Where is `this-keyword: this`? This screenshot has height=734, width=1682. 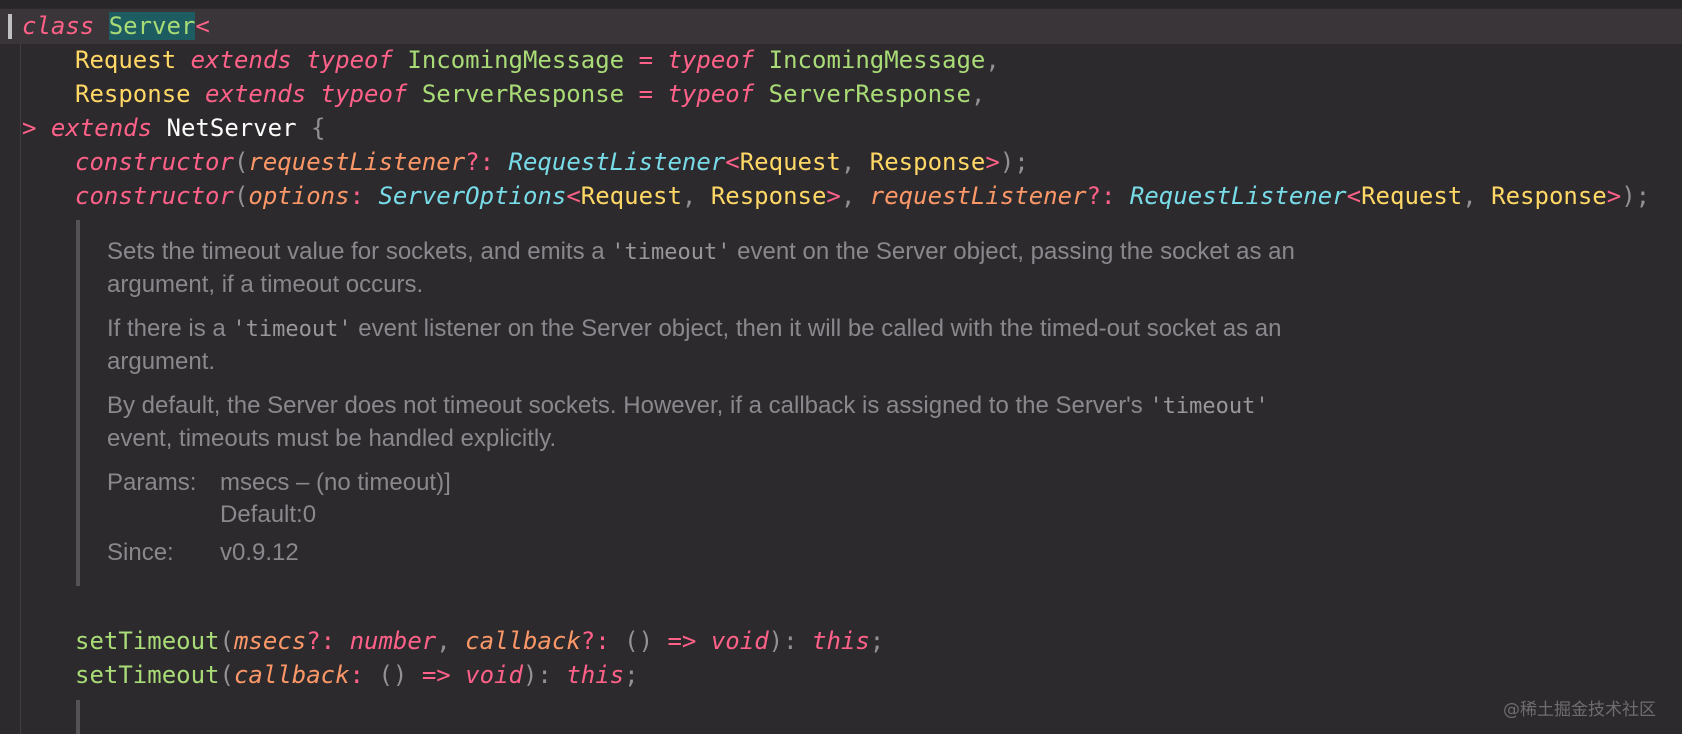 this-keyword: this is located at coordinates (841, 641).